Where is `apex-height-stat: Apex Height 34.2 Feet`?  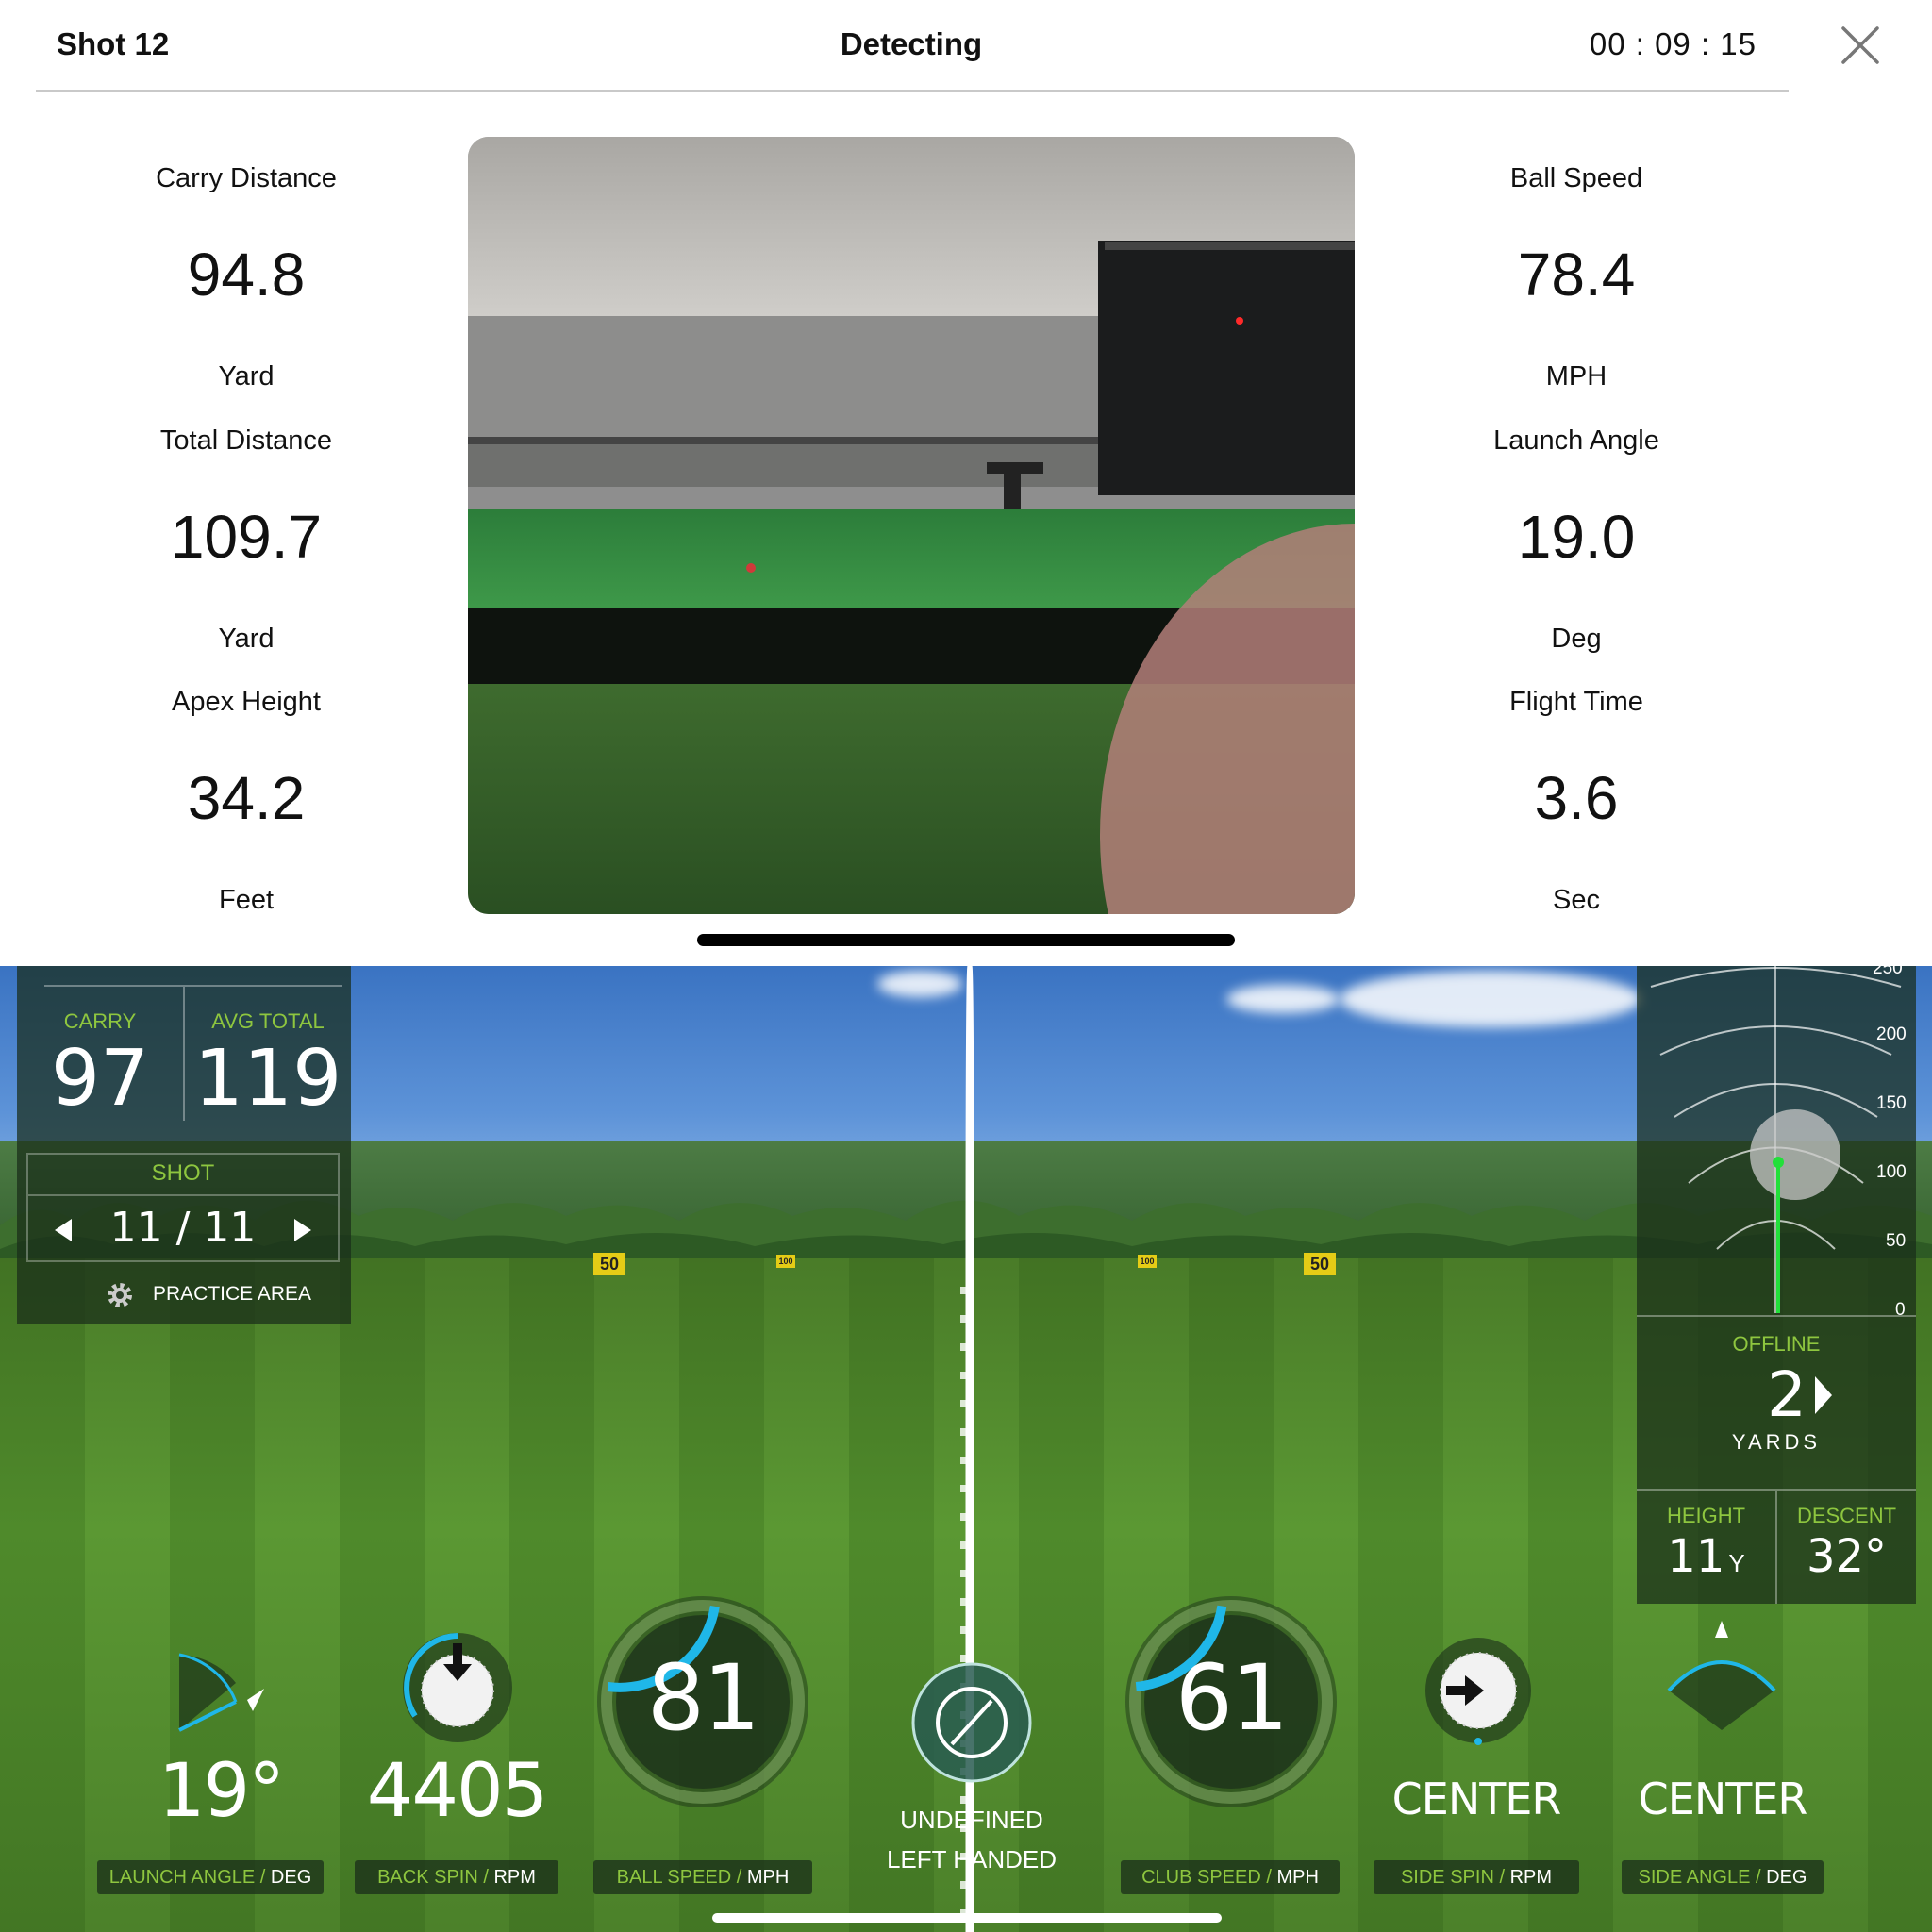 apex-height-stat: Apex Height 34.2 Feet is located at coordinates (246, 801).